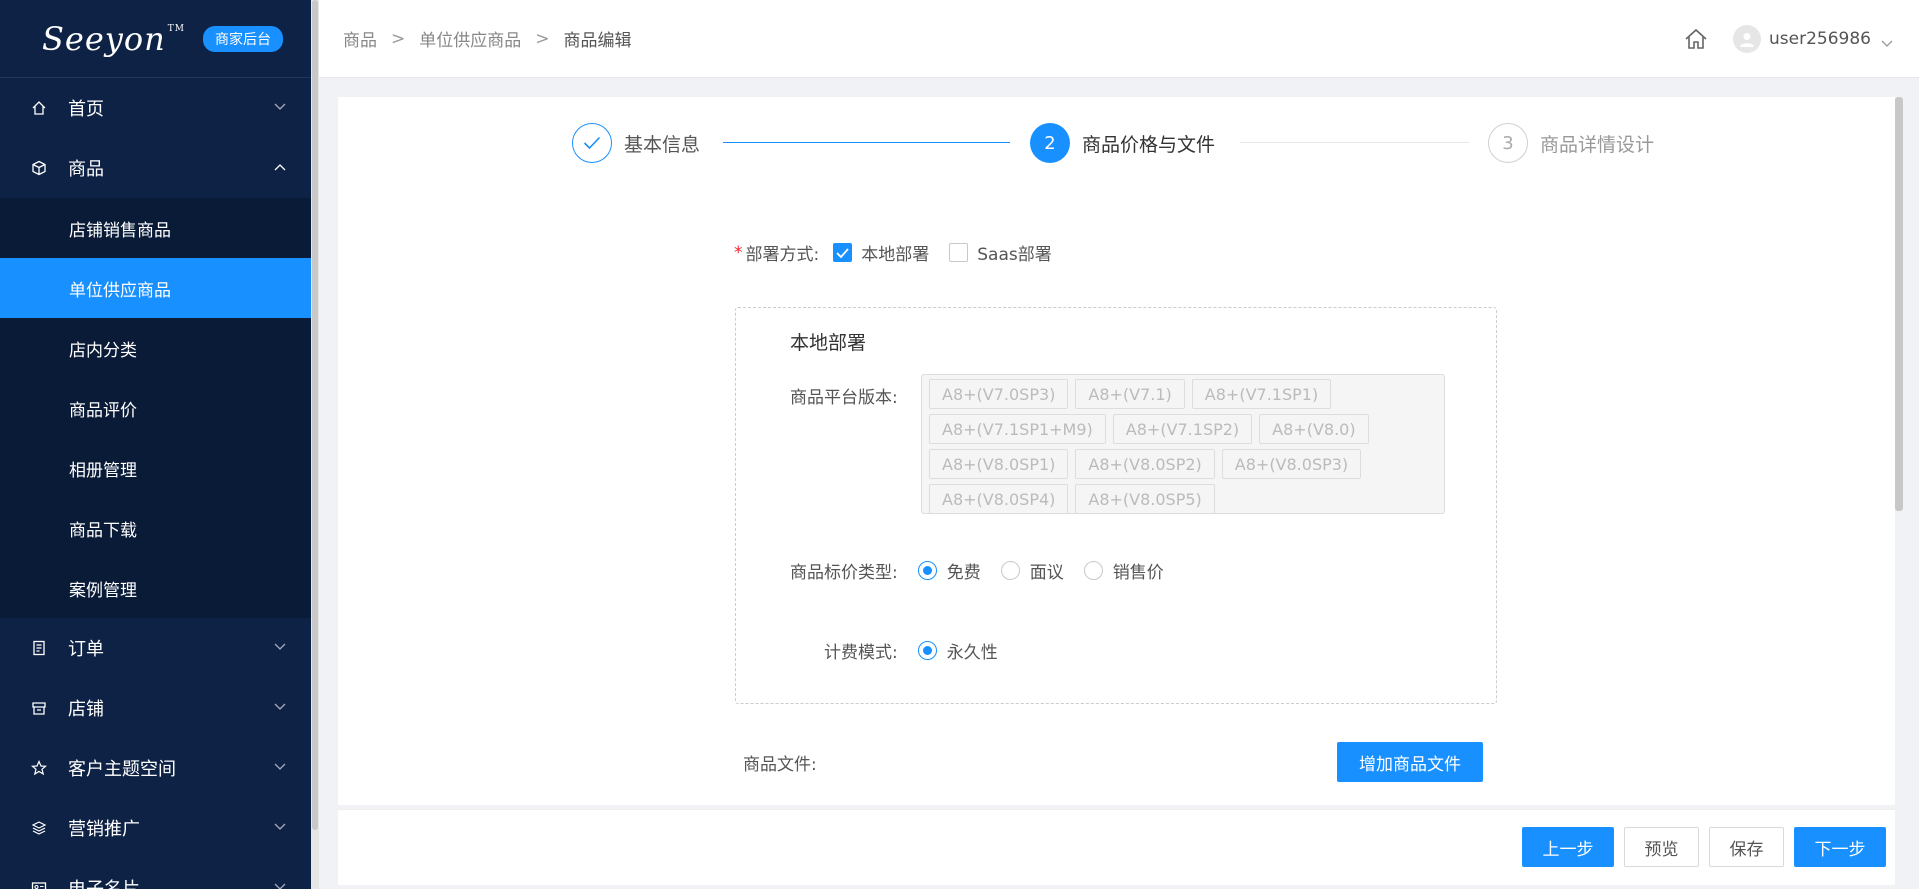 This screenshot has width=1919, height=889. I want to click on sidebar-item-reviews: 商品评价, so click(155, 408).